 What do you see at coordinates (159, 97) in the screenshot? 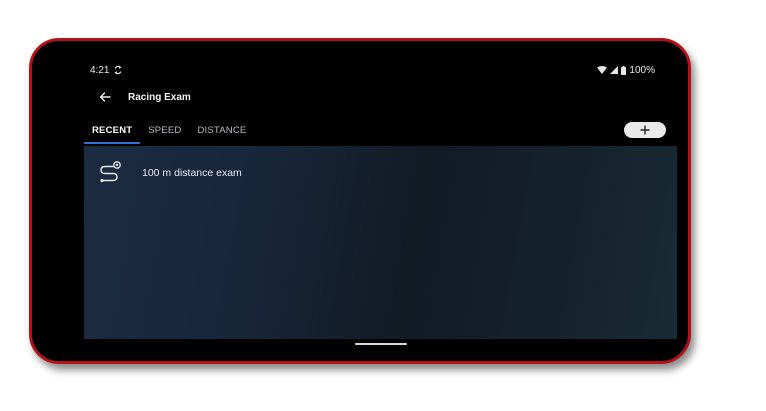
I see `page-title: Racing Exam` at bounding box center [159, 97].